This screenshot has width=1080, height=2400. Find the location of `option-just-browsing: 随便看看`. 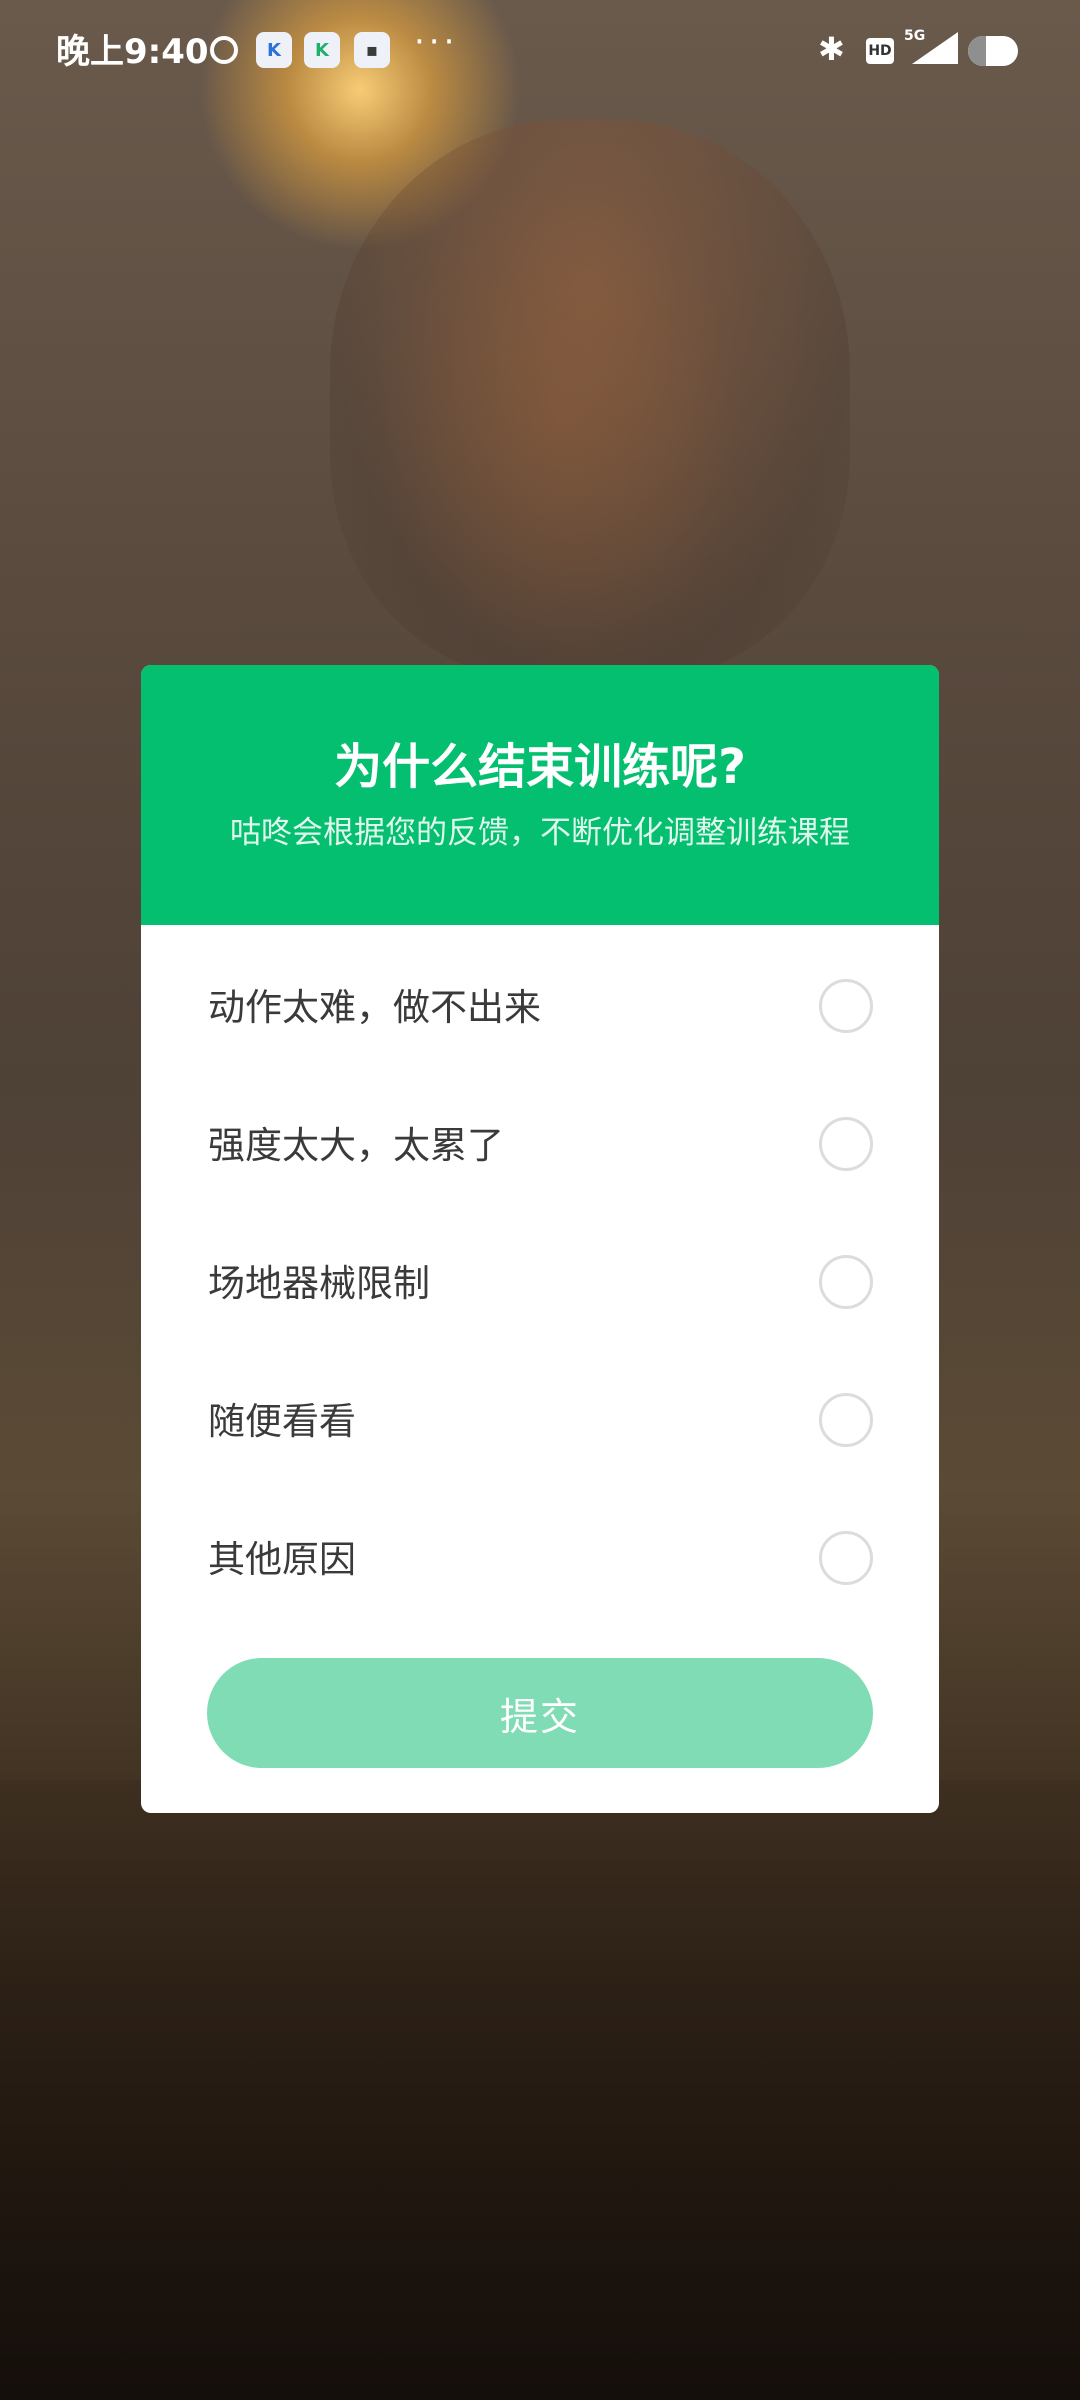

option-just-browsing: 随便看看 is located at coordinates (540, 1418).